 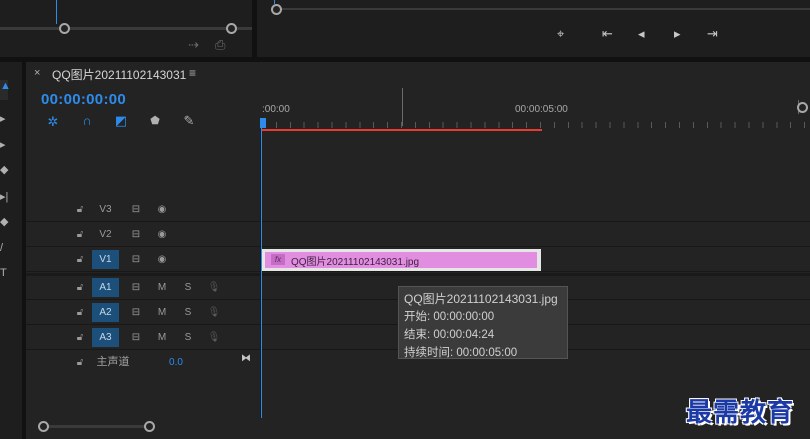 I want to click on track-label: V2, so click(x=105, y=234).